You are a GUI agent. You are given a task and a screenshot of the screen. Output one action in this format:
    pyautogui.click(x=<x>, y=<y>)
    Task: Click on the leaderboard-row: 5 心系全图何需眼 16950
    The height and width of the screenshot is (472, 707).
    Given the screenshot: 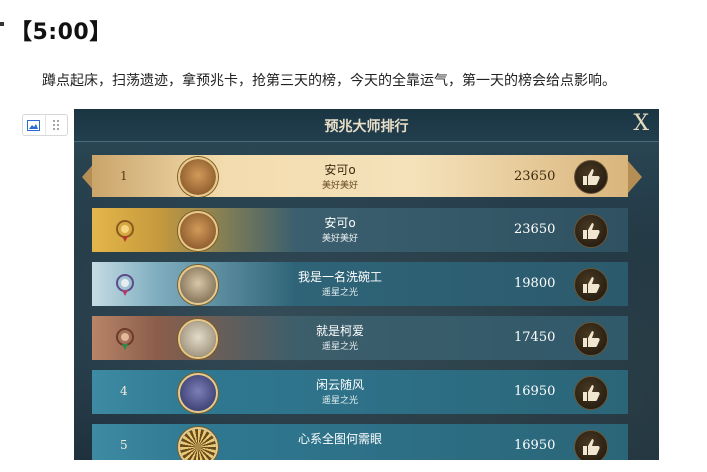 What is the action you would take?
    pyautogui.click(x=360, y=442)
    